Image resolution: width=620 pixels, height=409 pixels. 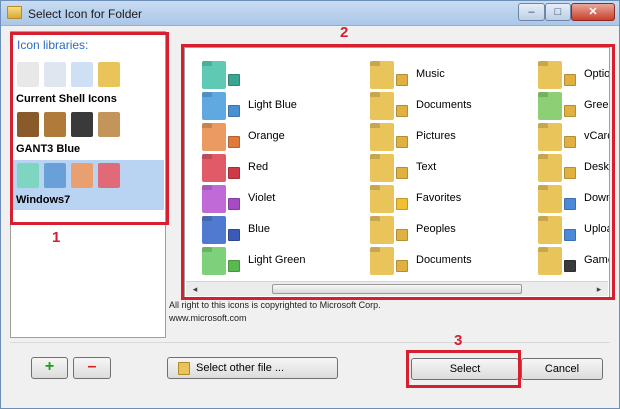 What do you see at coordinates (49, 368) in the screenshot?
I see `add-library-button: +` at bounding box center [49, 368].